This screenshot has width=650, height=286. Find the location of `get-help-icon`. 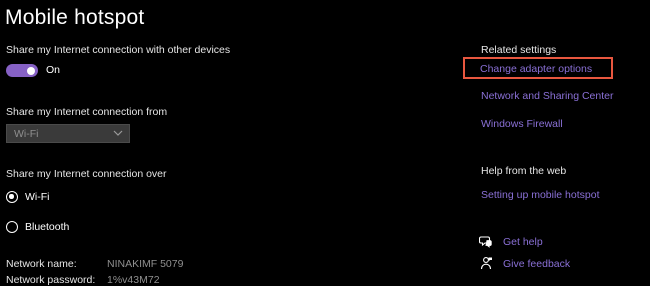

get-help-icon is located at coordinates (485, 242).